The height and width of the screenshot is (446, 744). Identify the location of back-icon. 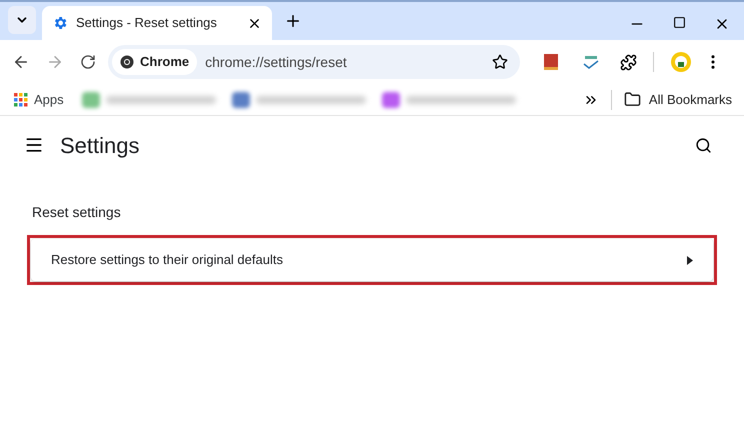
(21, 62).